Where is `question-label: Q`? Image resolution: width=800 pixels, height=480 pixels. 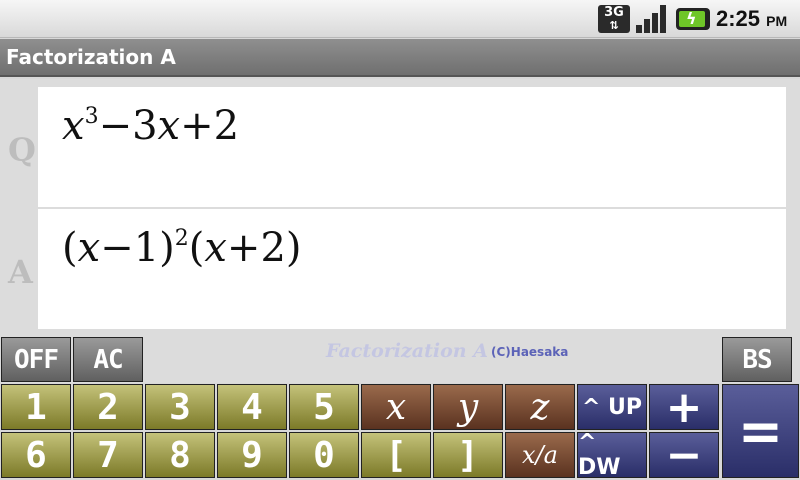
question-label: Q is located at coordinates (22, 150).